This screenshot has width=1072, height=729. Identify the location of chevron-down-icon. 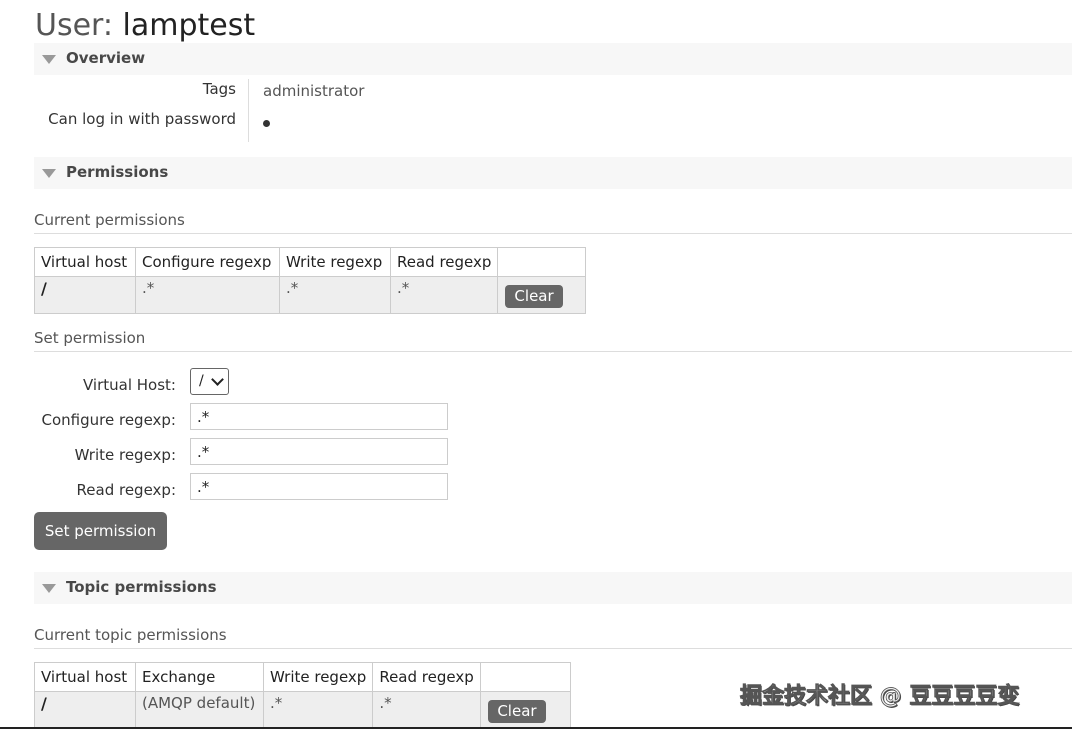
(217, 379).